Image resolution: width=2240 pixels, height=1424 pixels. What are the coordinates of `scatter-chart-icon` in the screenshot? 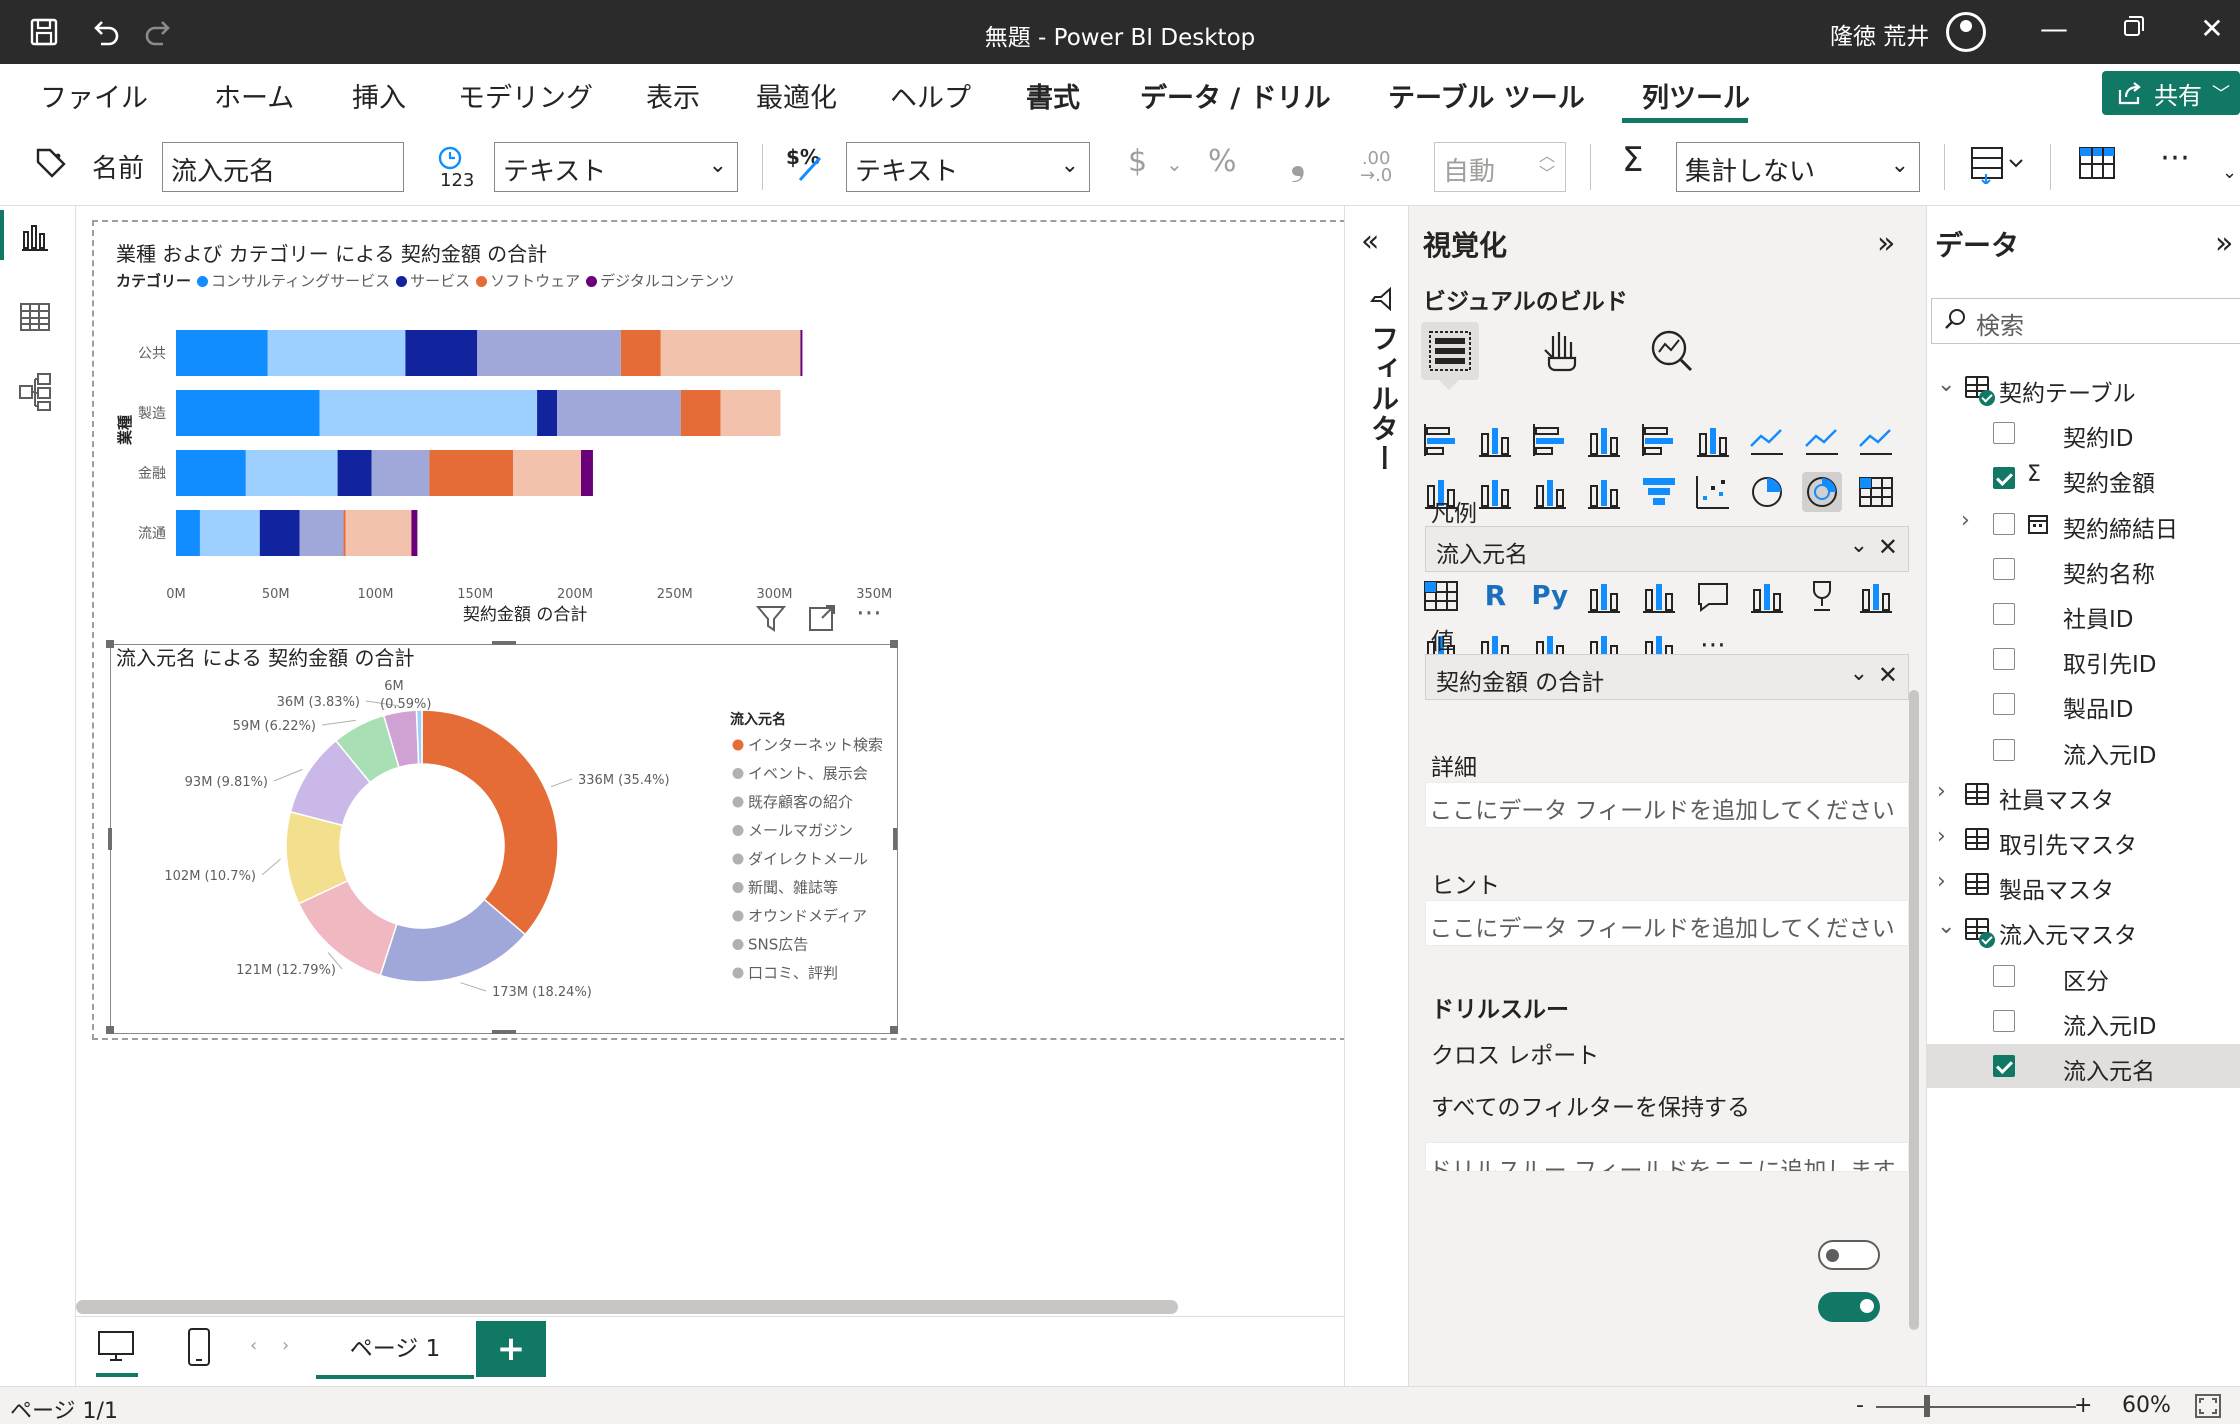 It's located at (1713, 492).